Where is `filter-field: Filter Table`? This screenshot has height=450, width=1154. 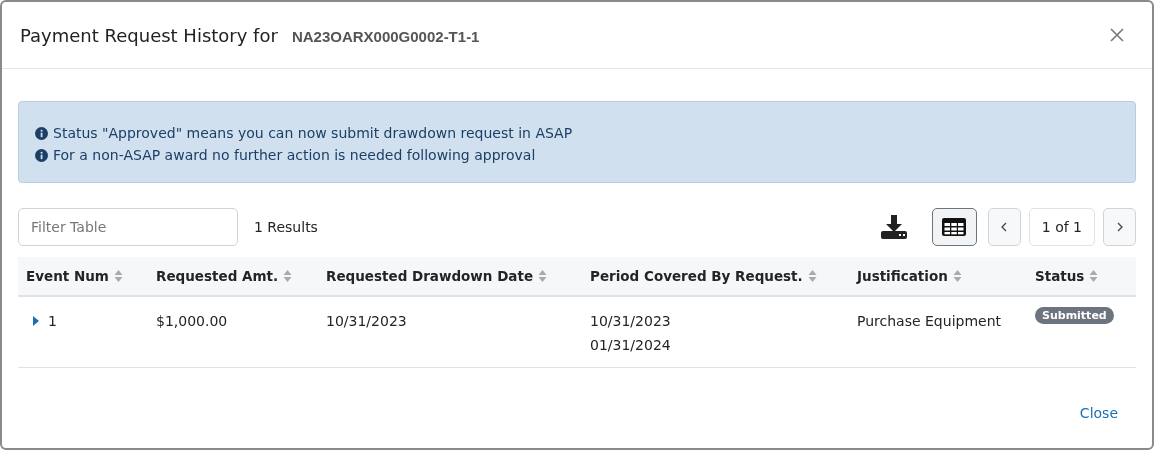
filter-field: Filter Table is located at coordinates (128, 227).